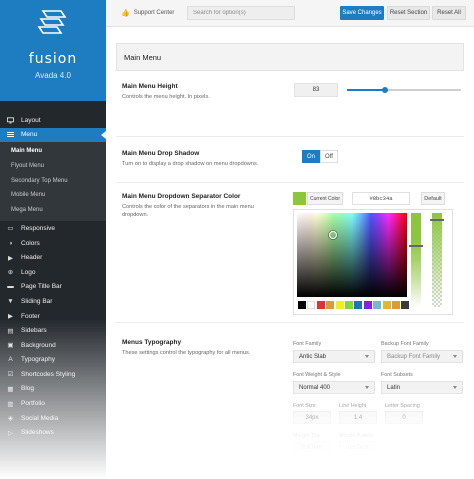 This screenshot has width=474, height=479. I want to click on sidebar-item-label: Header, so click(32, 258).